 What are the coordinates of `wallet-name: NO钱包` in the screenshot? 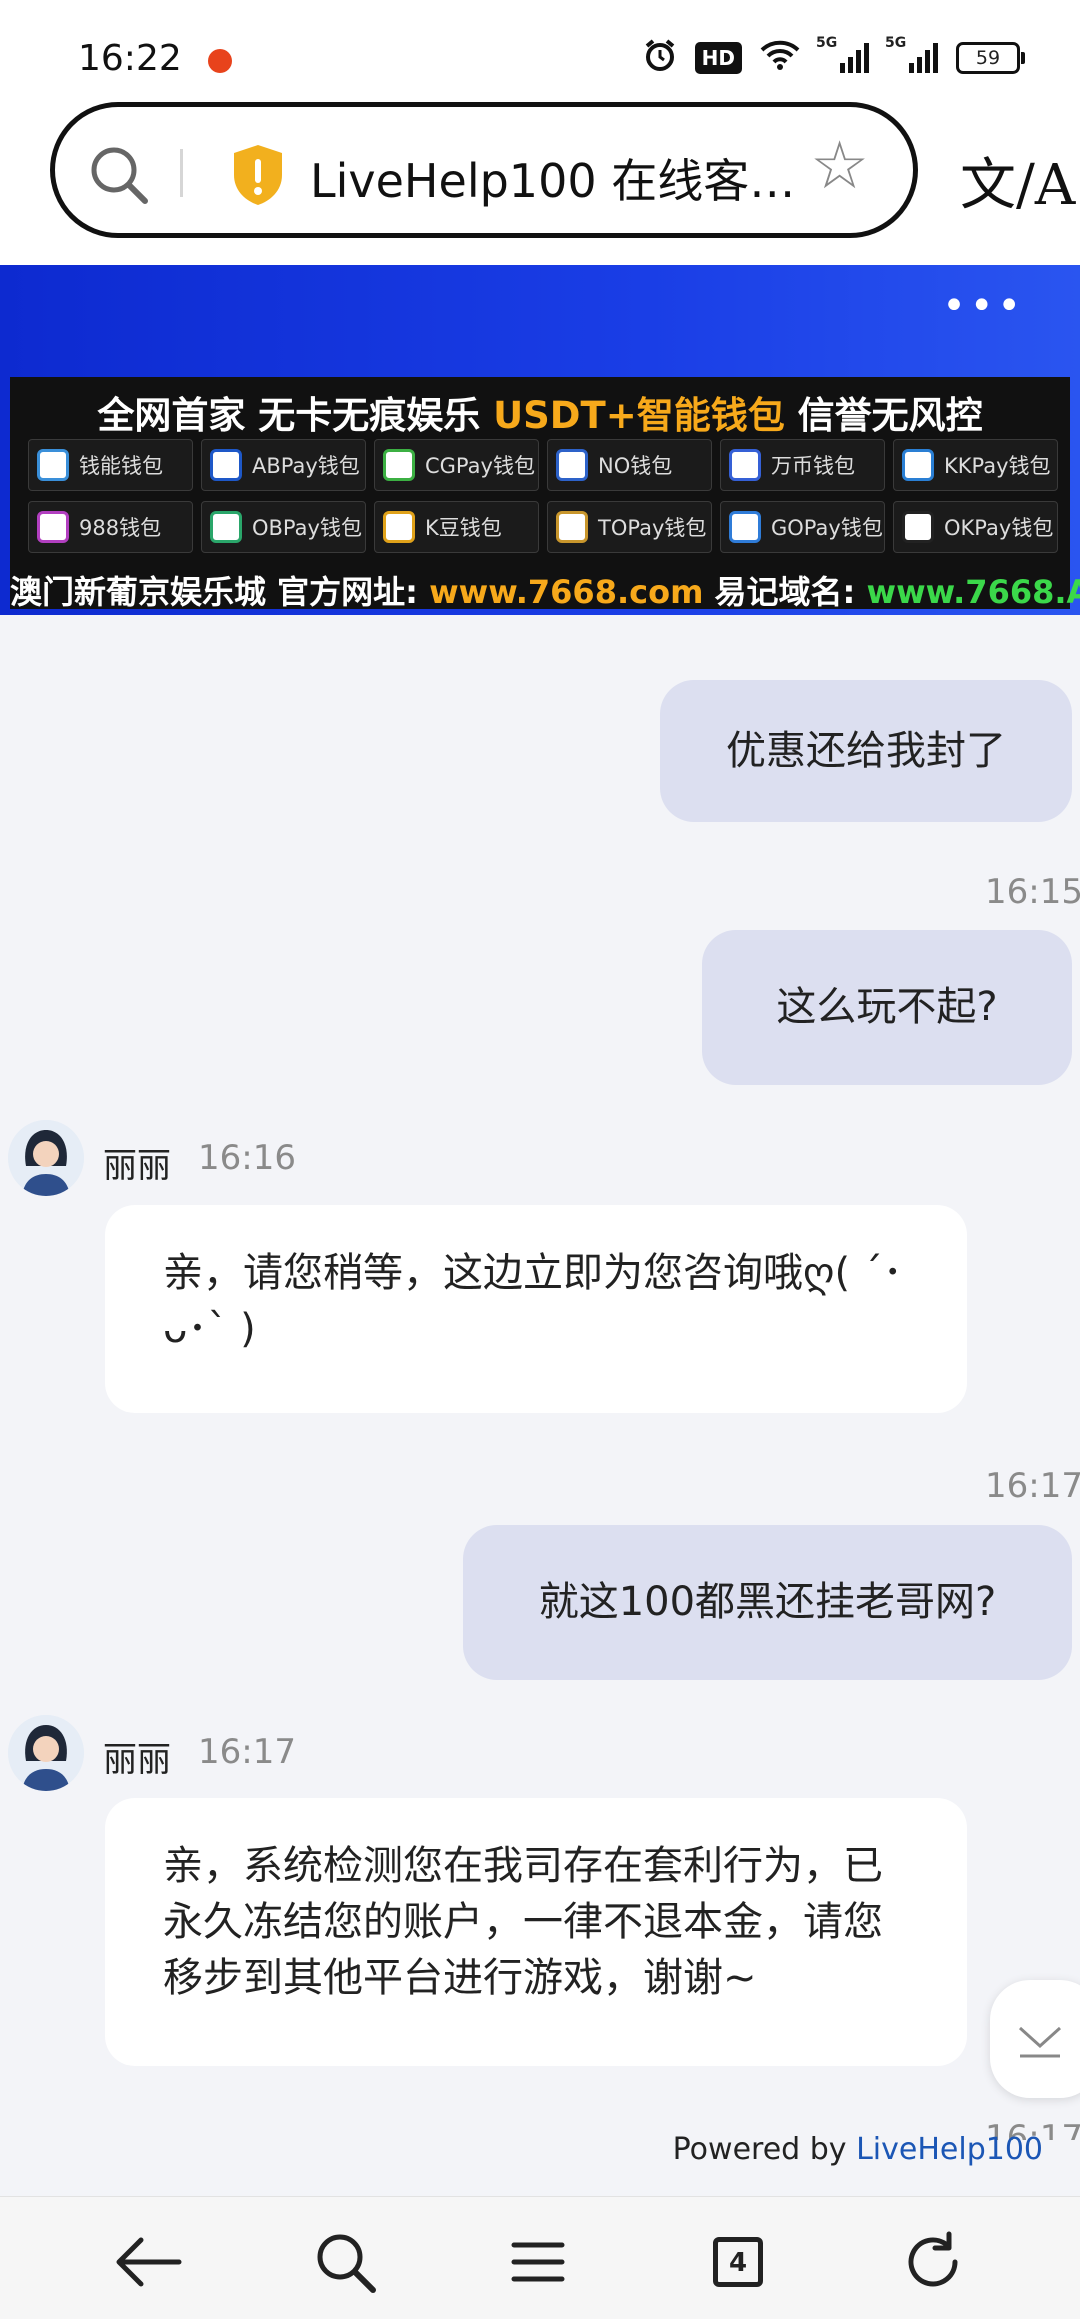 It's located at (635, 465).